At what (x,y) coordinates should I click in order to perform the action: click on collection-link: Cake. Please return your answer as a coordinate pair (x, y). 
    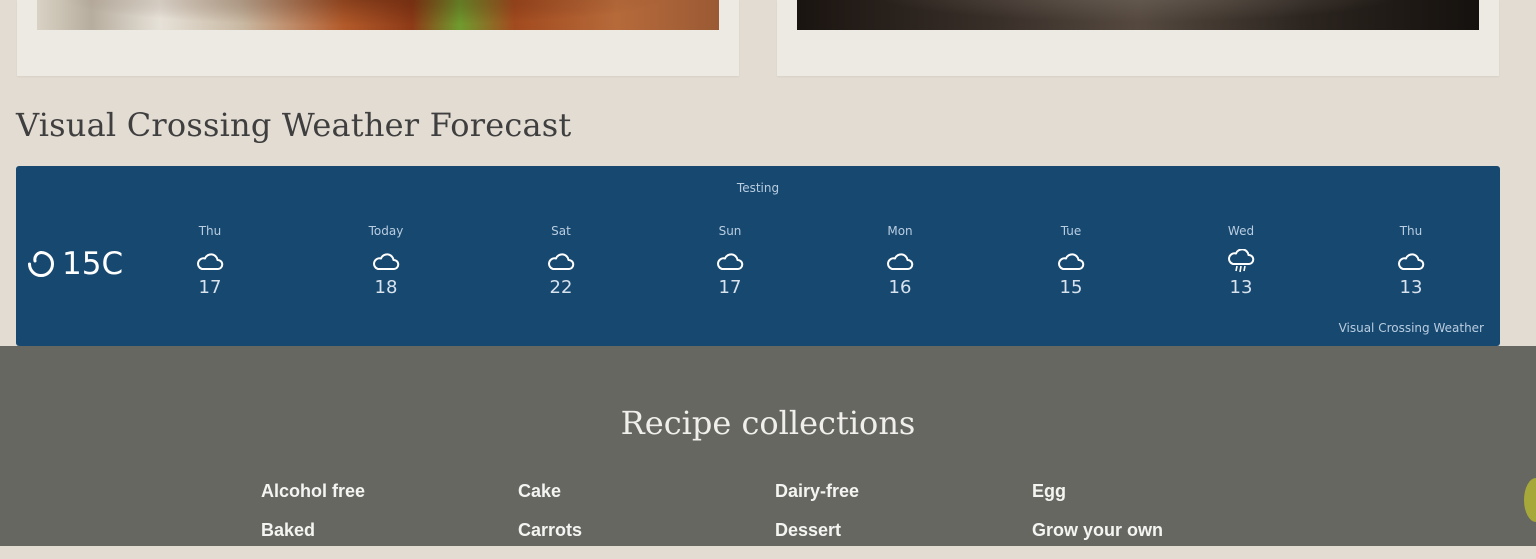
    Looking at the image, I should click on (539, 491).